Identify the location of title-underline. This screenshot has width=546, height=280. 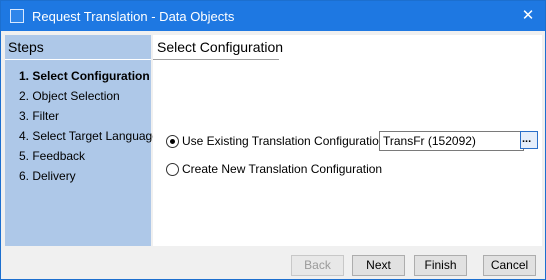
(216, 59).